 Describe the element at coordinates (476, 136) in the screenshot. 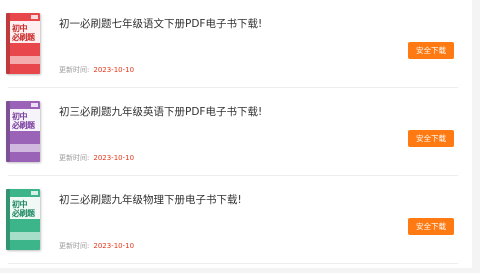

I see `scrollbar-track` at that location.